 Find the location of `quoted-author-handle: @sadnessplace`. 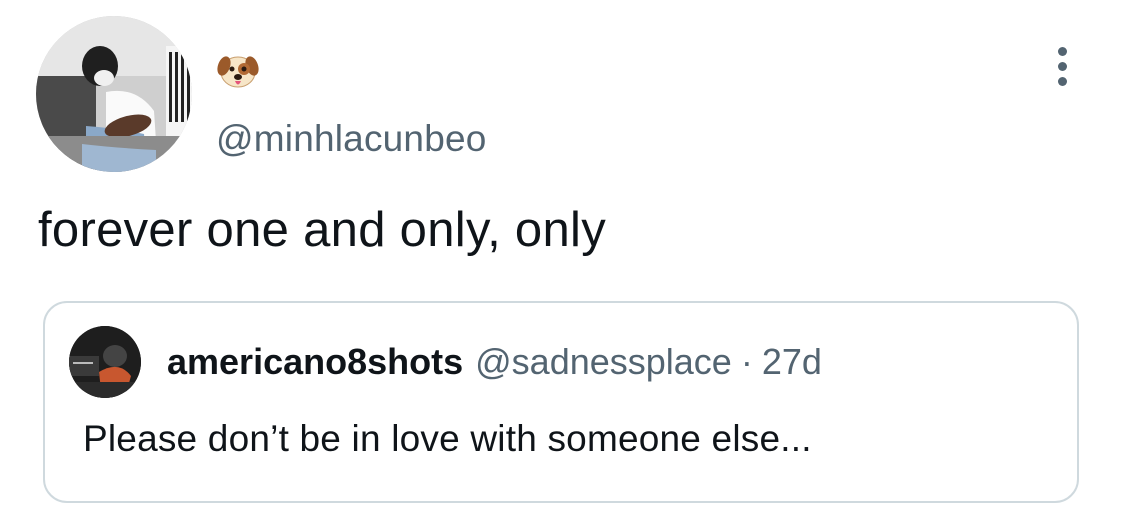

quoted-author-handle: @sadnessplace is located at coordinates (603, 362).